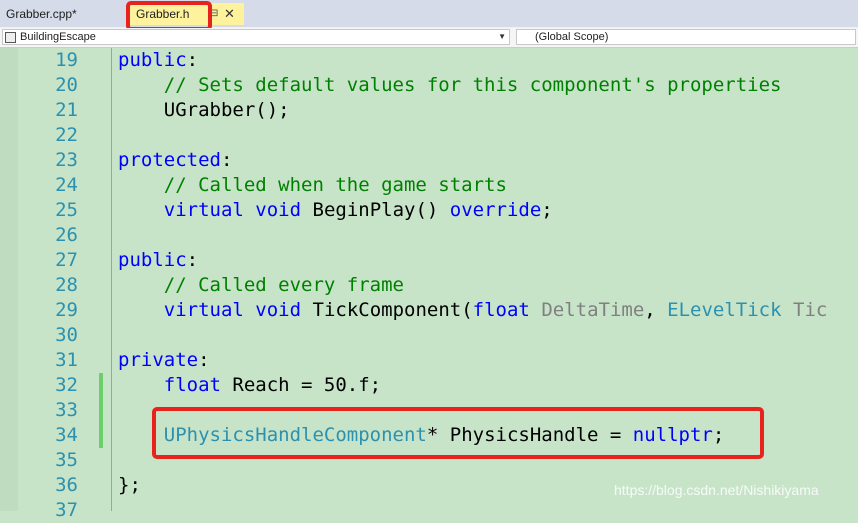 This screenshot has height=523, width=858. I want to click on code-text: // Called when the game starts, so click(312, 185).